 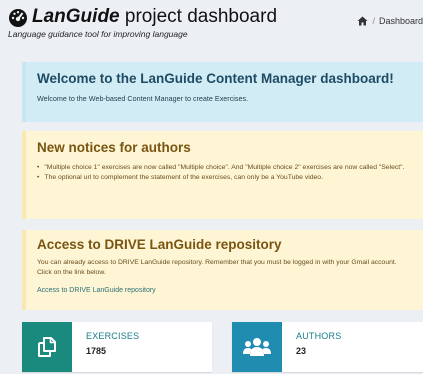 I want to click on notices-title: New notices for authors, so click(x=114, y=147).